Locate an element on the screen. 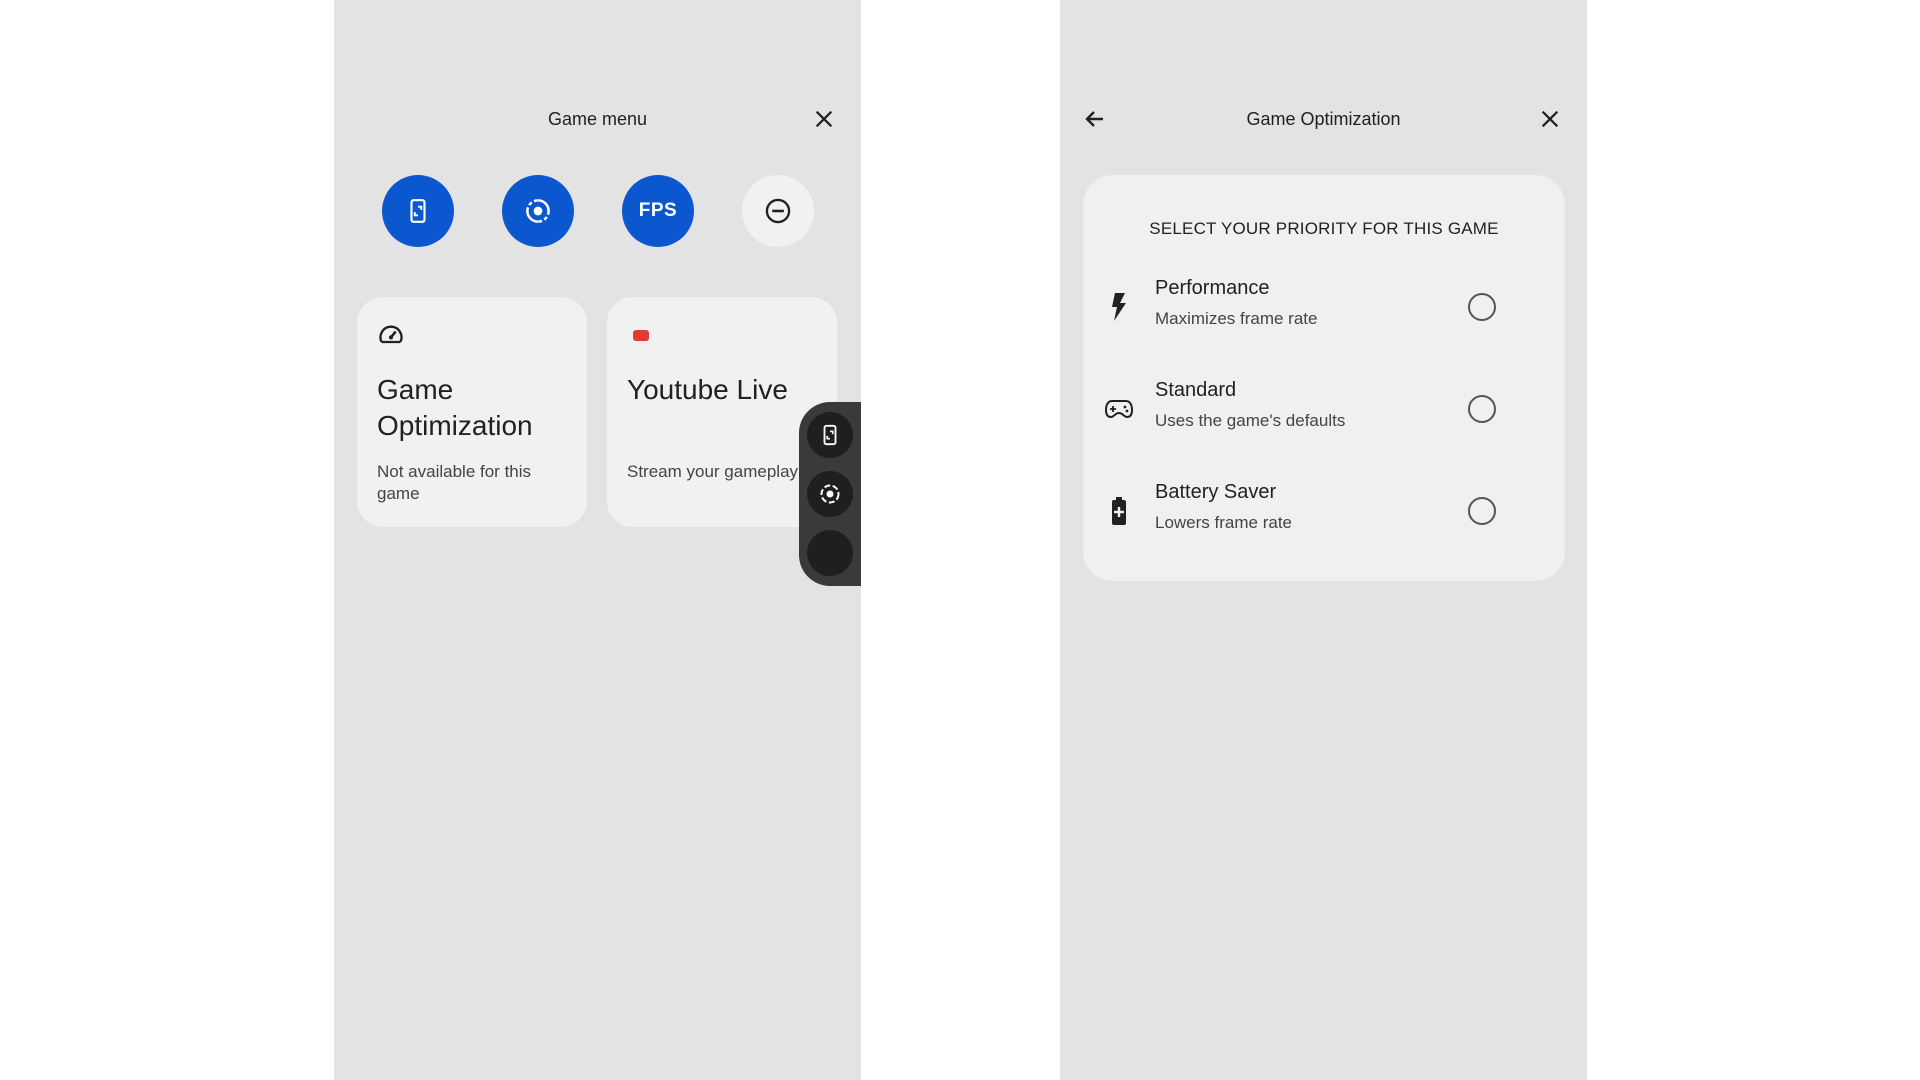 This screenshot has width=1920, height=1080. priority-heading: SELECT YOUR PRIORITY FOR THIS GAME is located at coordinates (1324, 228).